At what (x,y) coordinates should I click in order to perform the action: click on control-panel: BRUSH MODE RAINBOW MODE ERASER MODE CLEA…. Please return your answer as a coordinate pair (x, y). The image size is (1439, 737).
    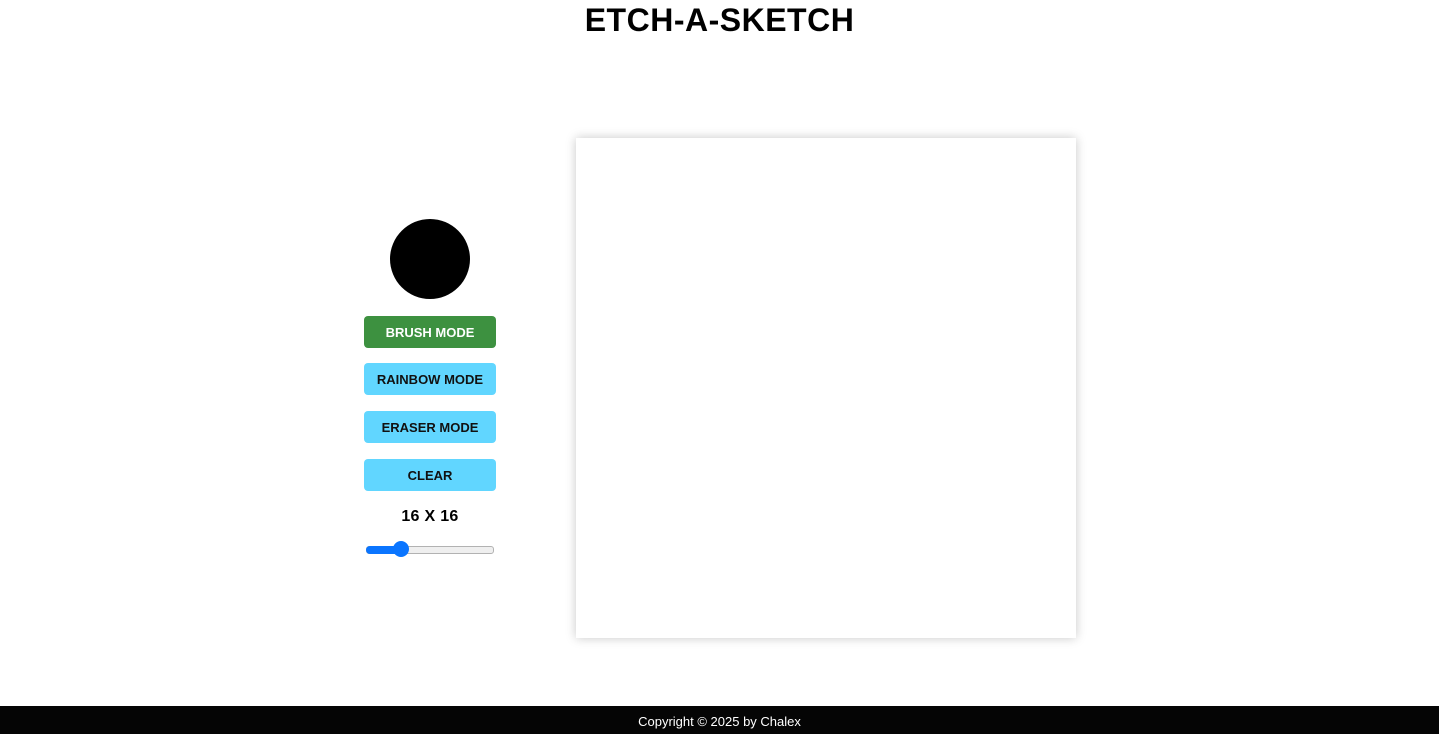
    Looking at the image, I should click on (430, 388).